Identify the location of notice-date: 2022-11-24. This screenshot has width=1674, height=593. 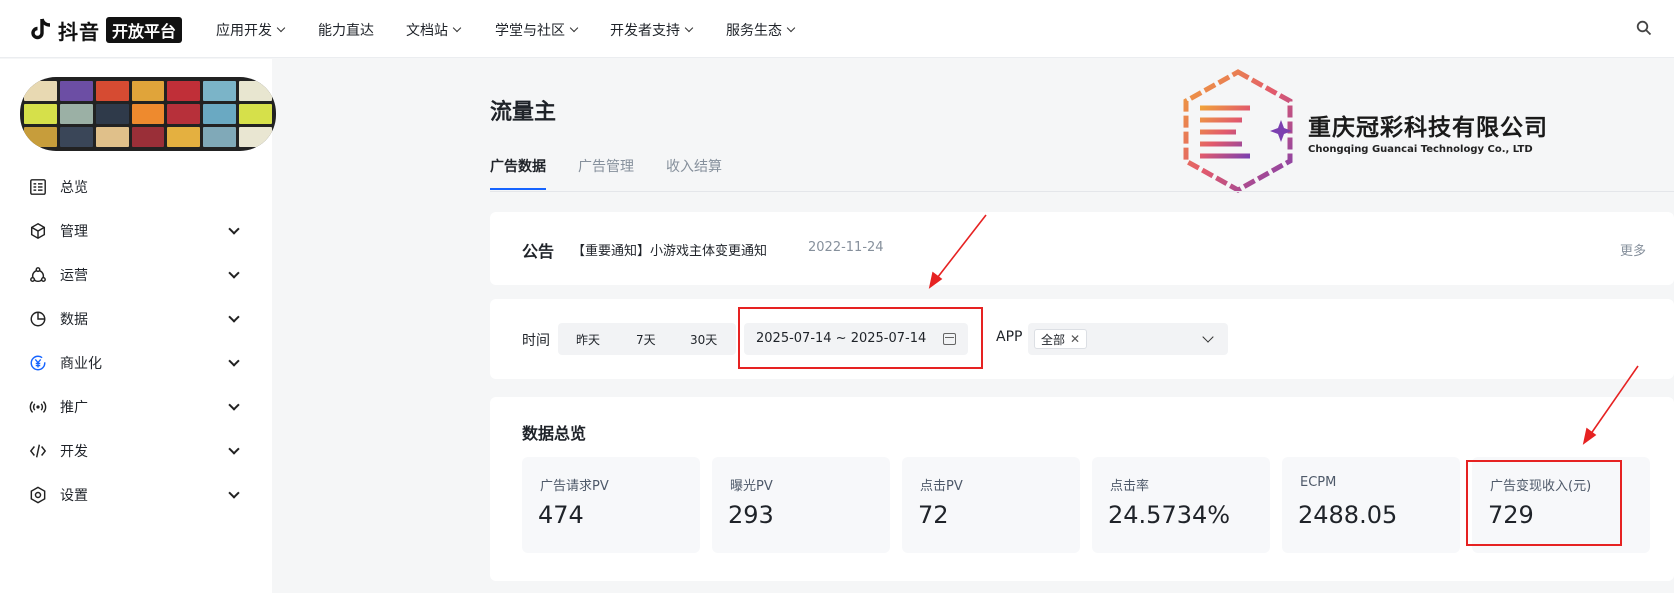
(846, 247).